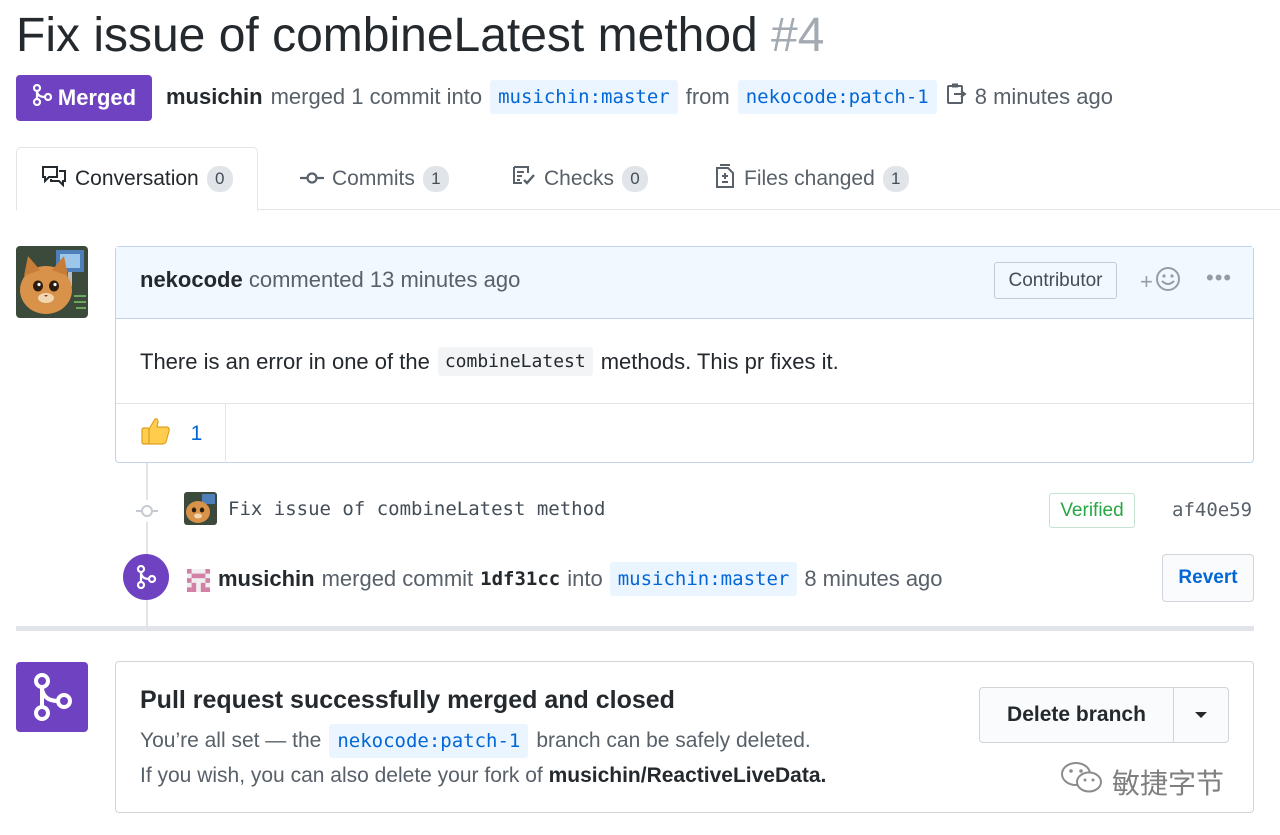 This screenshot has height=835, width=1280. Describe the element at coordinates (196, 433) in the screenshot. I see `reaction-count: 1` at that location.